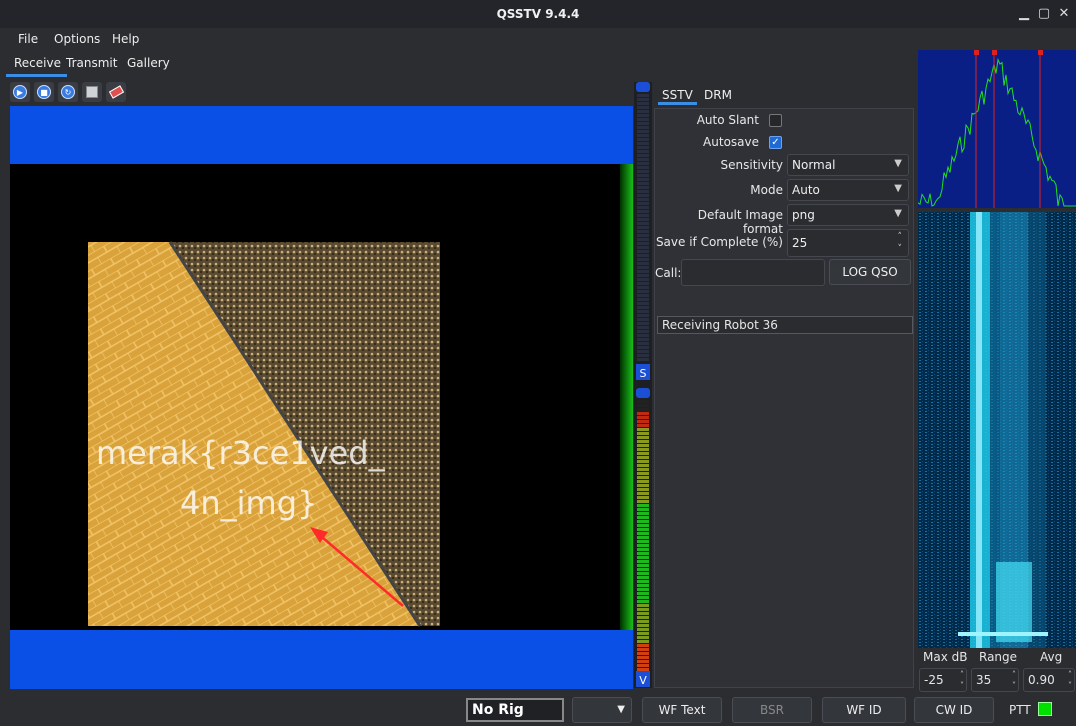 The width and height of the screenshot is (1076, 726). I want to click on spectrum-graph, so click(997, 129).